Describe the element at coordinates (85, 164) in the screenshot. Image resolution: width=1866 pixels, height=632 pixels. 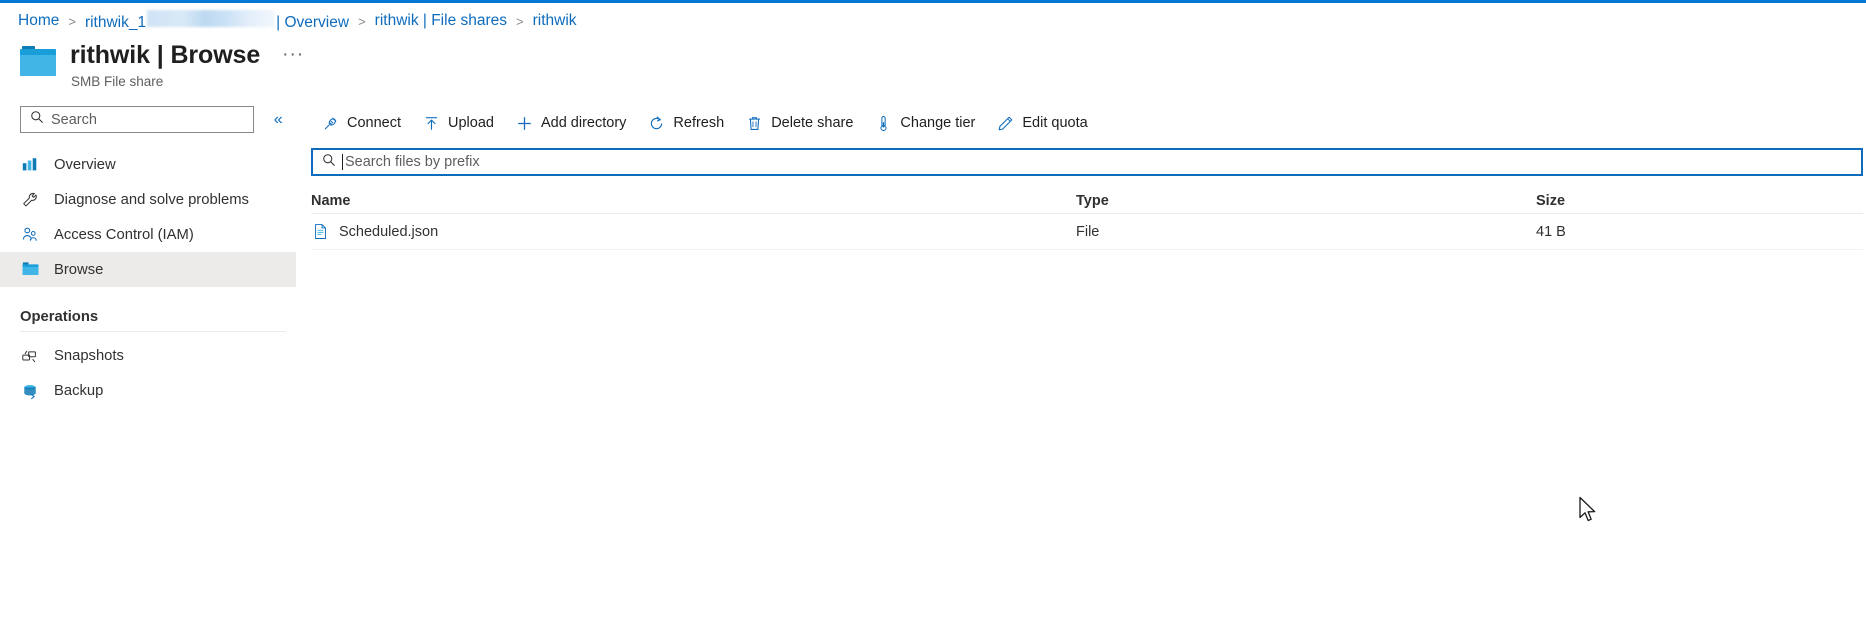
I see `sidebar-item-label: Overview` at that location.